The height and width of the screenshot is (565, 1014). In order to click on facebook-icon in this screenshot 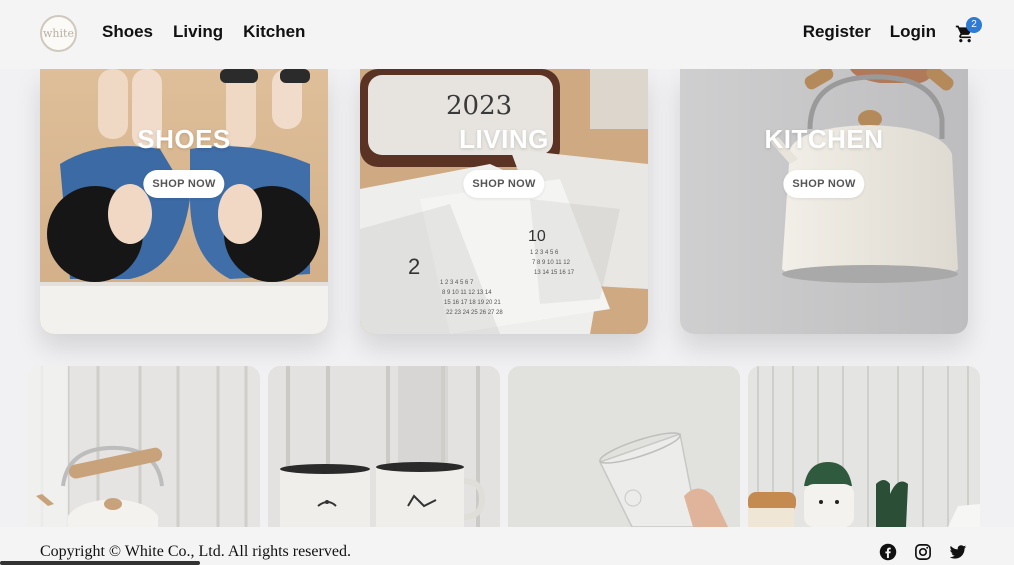, I will do `click(888, 552)`.